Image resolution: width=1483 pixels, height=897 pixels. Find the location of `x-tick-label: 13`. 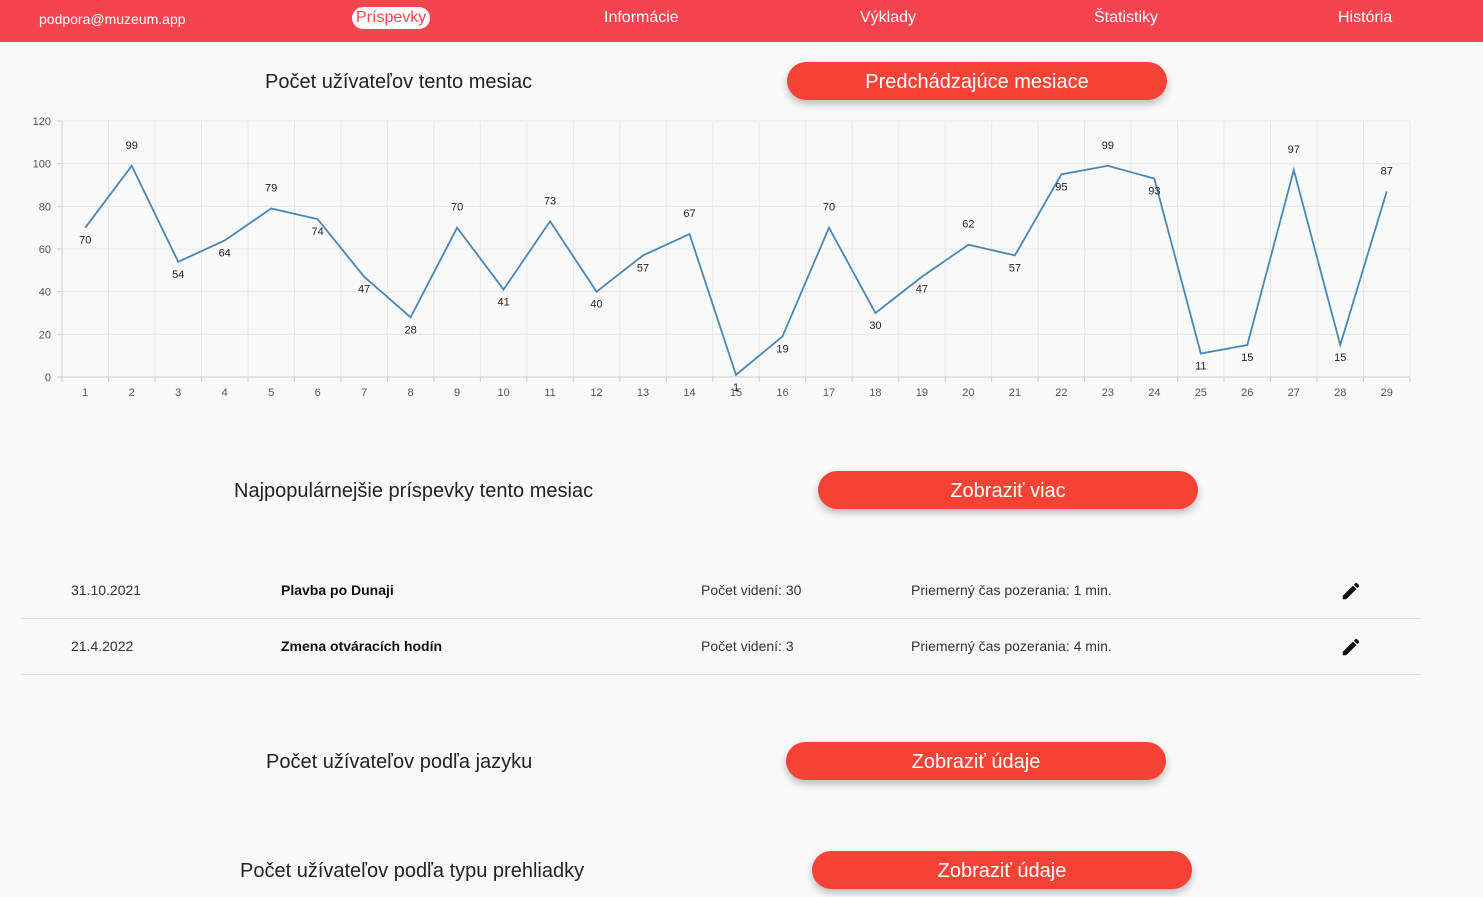

x-tick-label: 13 is located at coordinates (643, 393).